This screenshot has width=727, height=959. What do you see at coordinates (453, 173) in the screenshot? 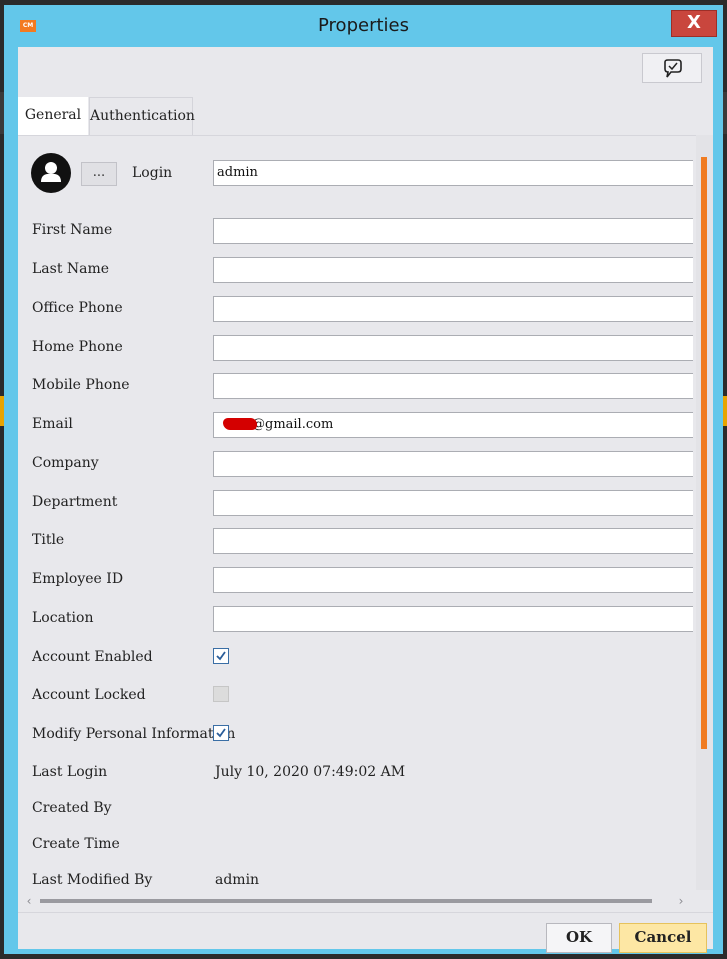
I see `login-field: admin` at bounding box center [453, 173].